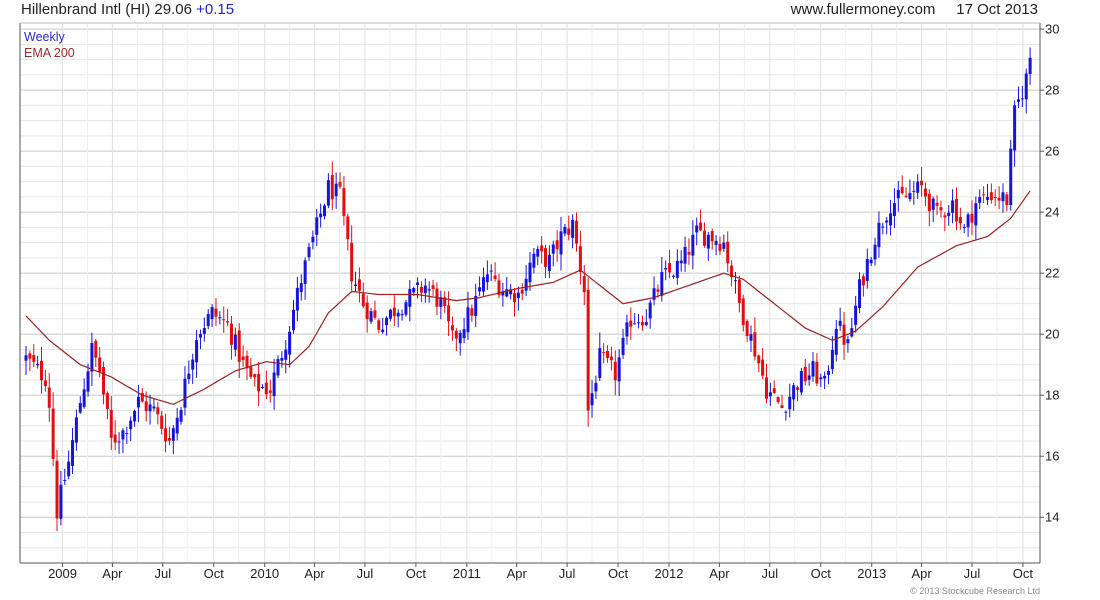 Image resolution: width=1100 pixels, height=600 pixels. Describe the element at coordinates (264, 573) in the screenshot. I see `x-tick-label: 2010` at that location.